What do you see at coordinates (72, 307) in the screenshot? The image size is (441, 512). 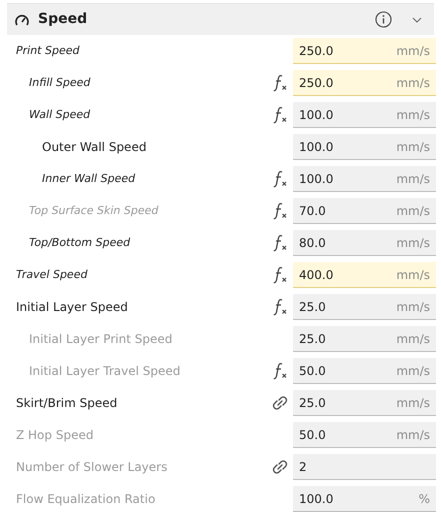 I see `setting-label: Initial Layer Speed` at bounding box center [72, 307].